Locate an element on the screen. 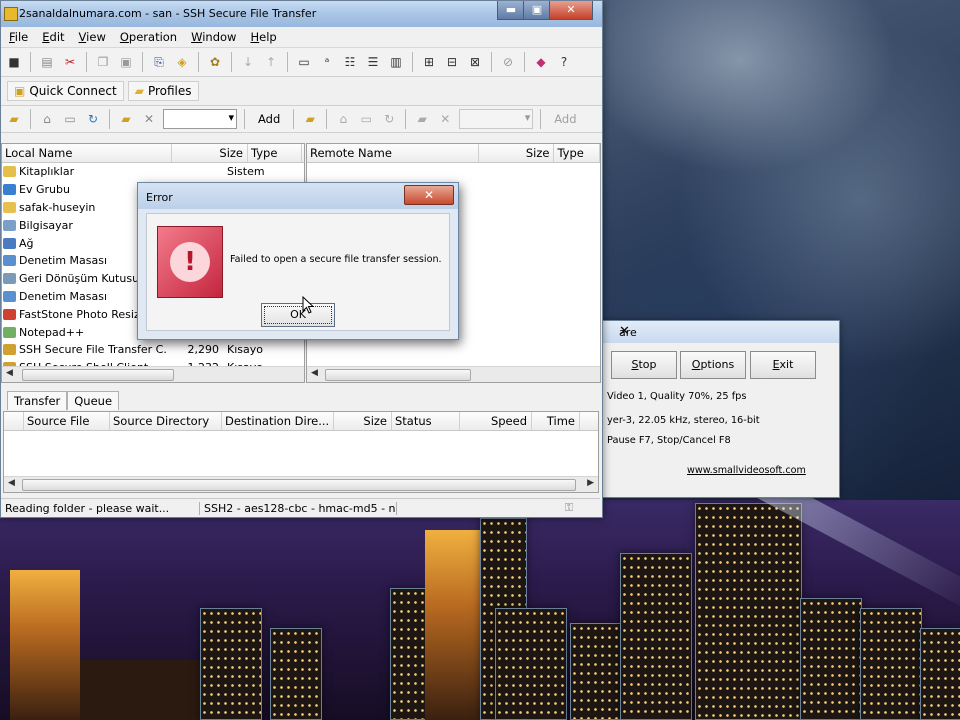 This screenshot has width=960, height=720. terminal-icon: ▭ is located at coordinates (304, 62).